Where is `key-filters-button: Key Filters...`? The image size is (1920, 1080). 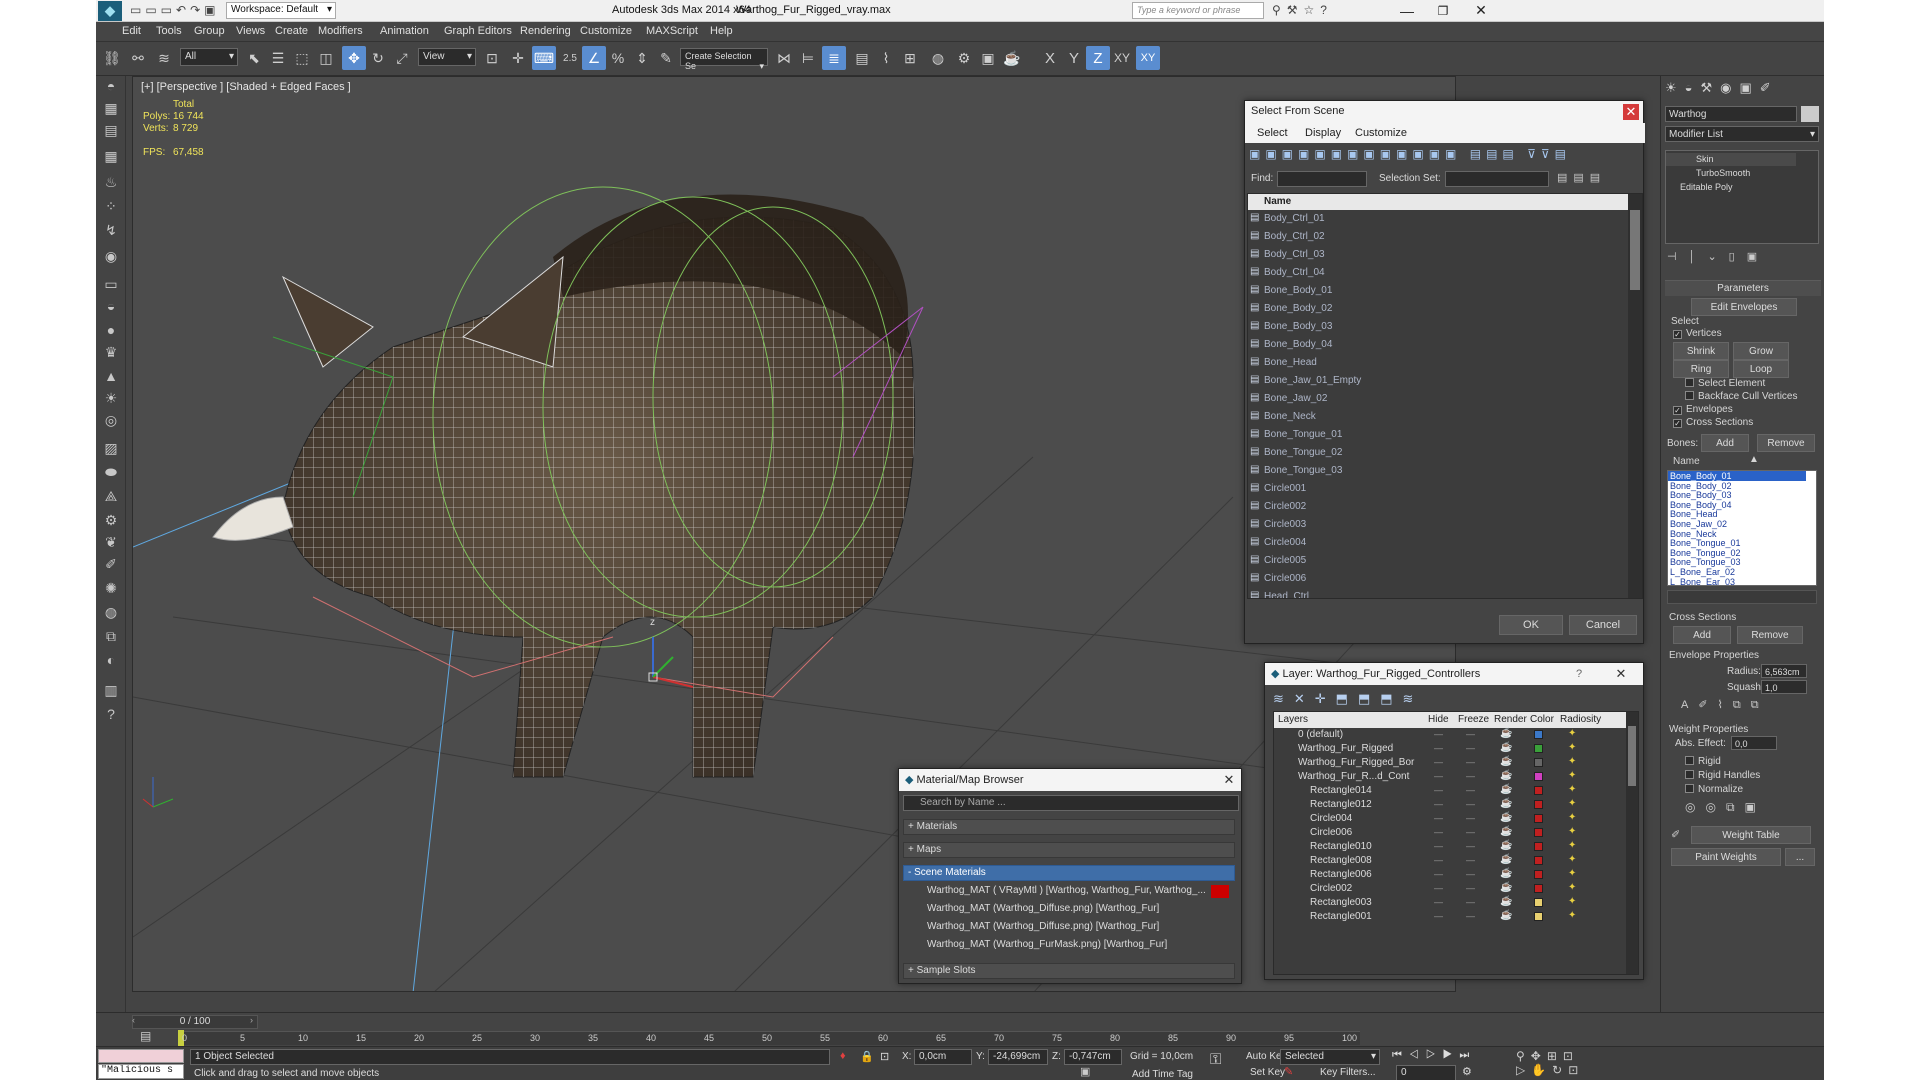
key-filters-button: Key Filters... is located at coordinates (1348, 1072).